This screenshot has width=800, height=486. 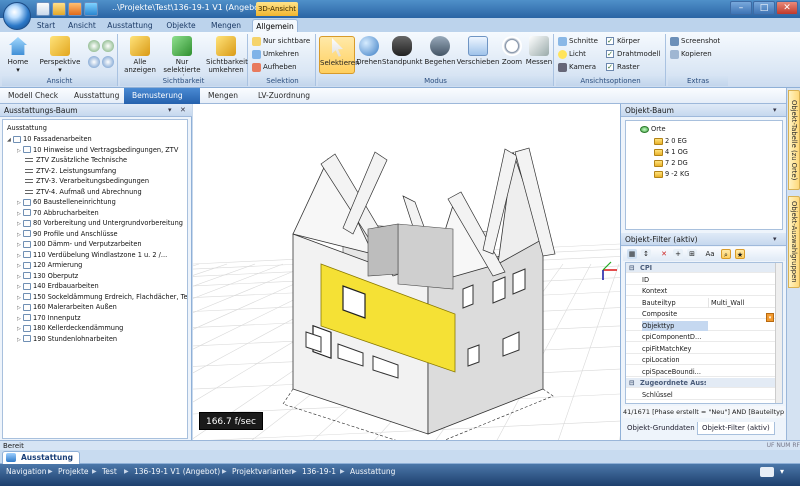 I want to click on step-mengen: Mengen, so click(x=225, y=96).